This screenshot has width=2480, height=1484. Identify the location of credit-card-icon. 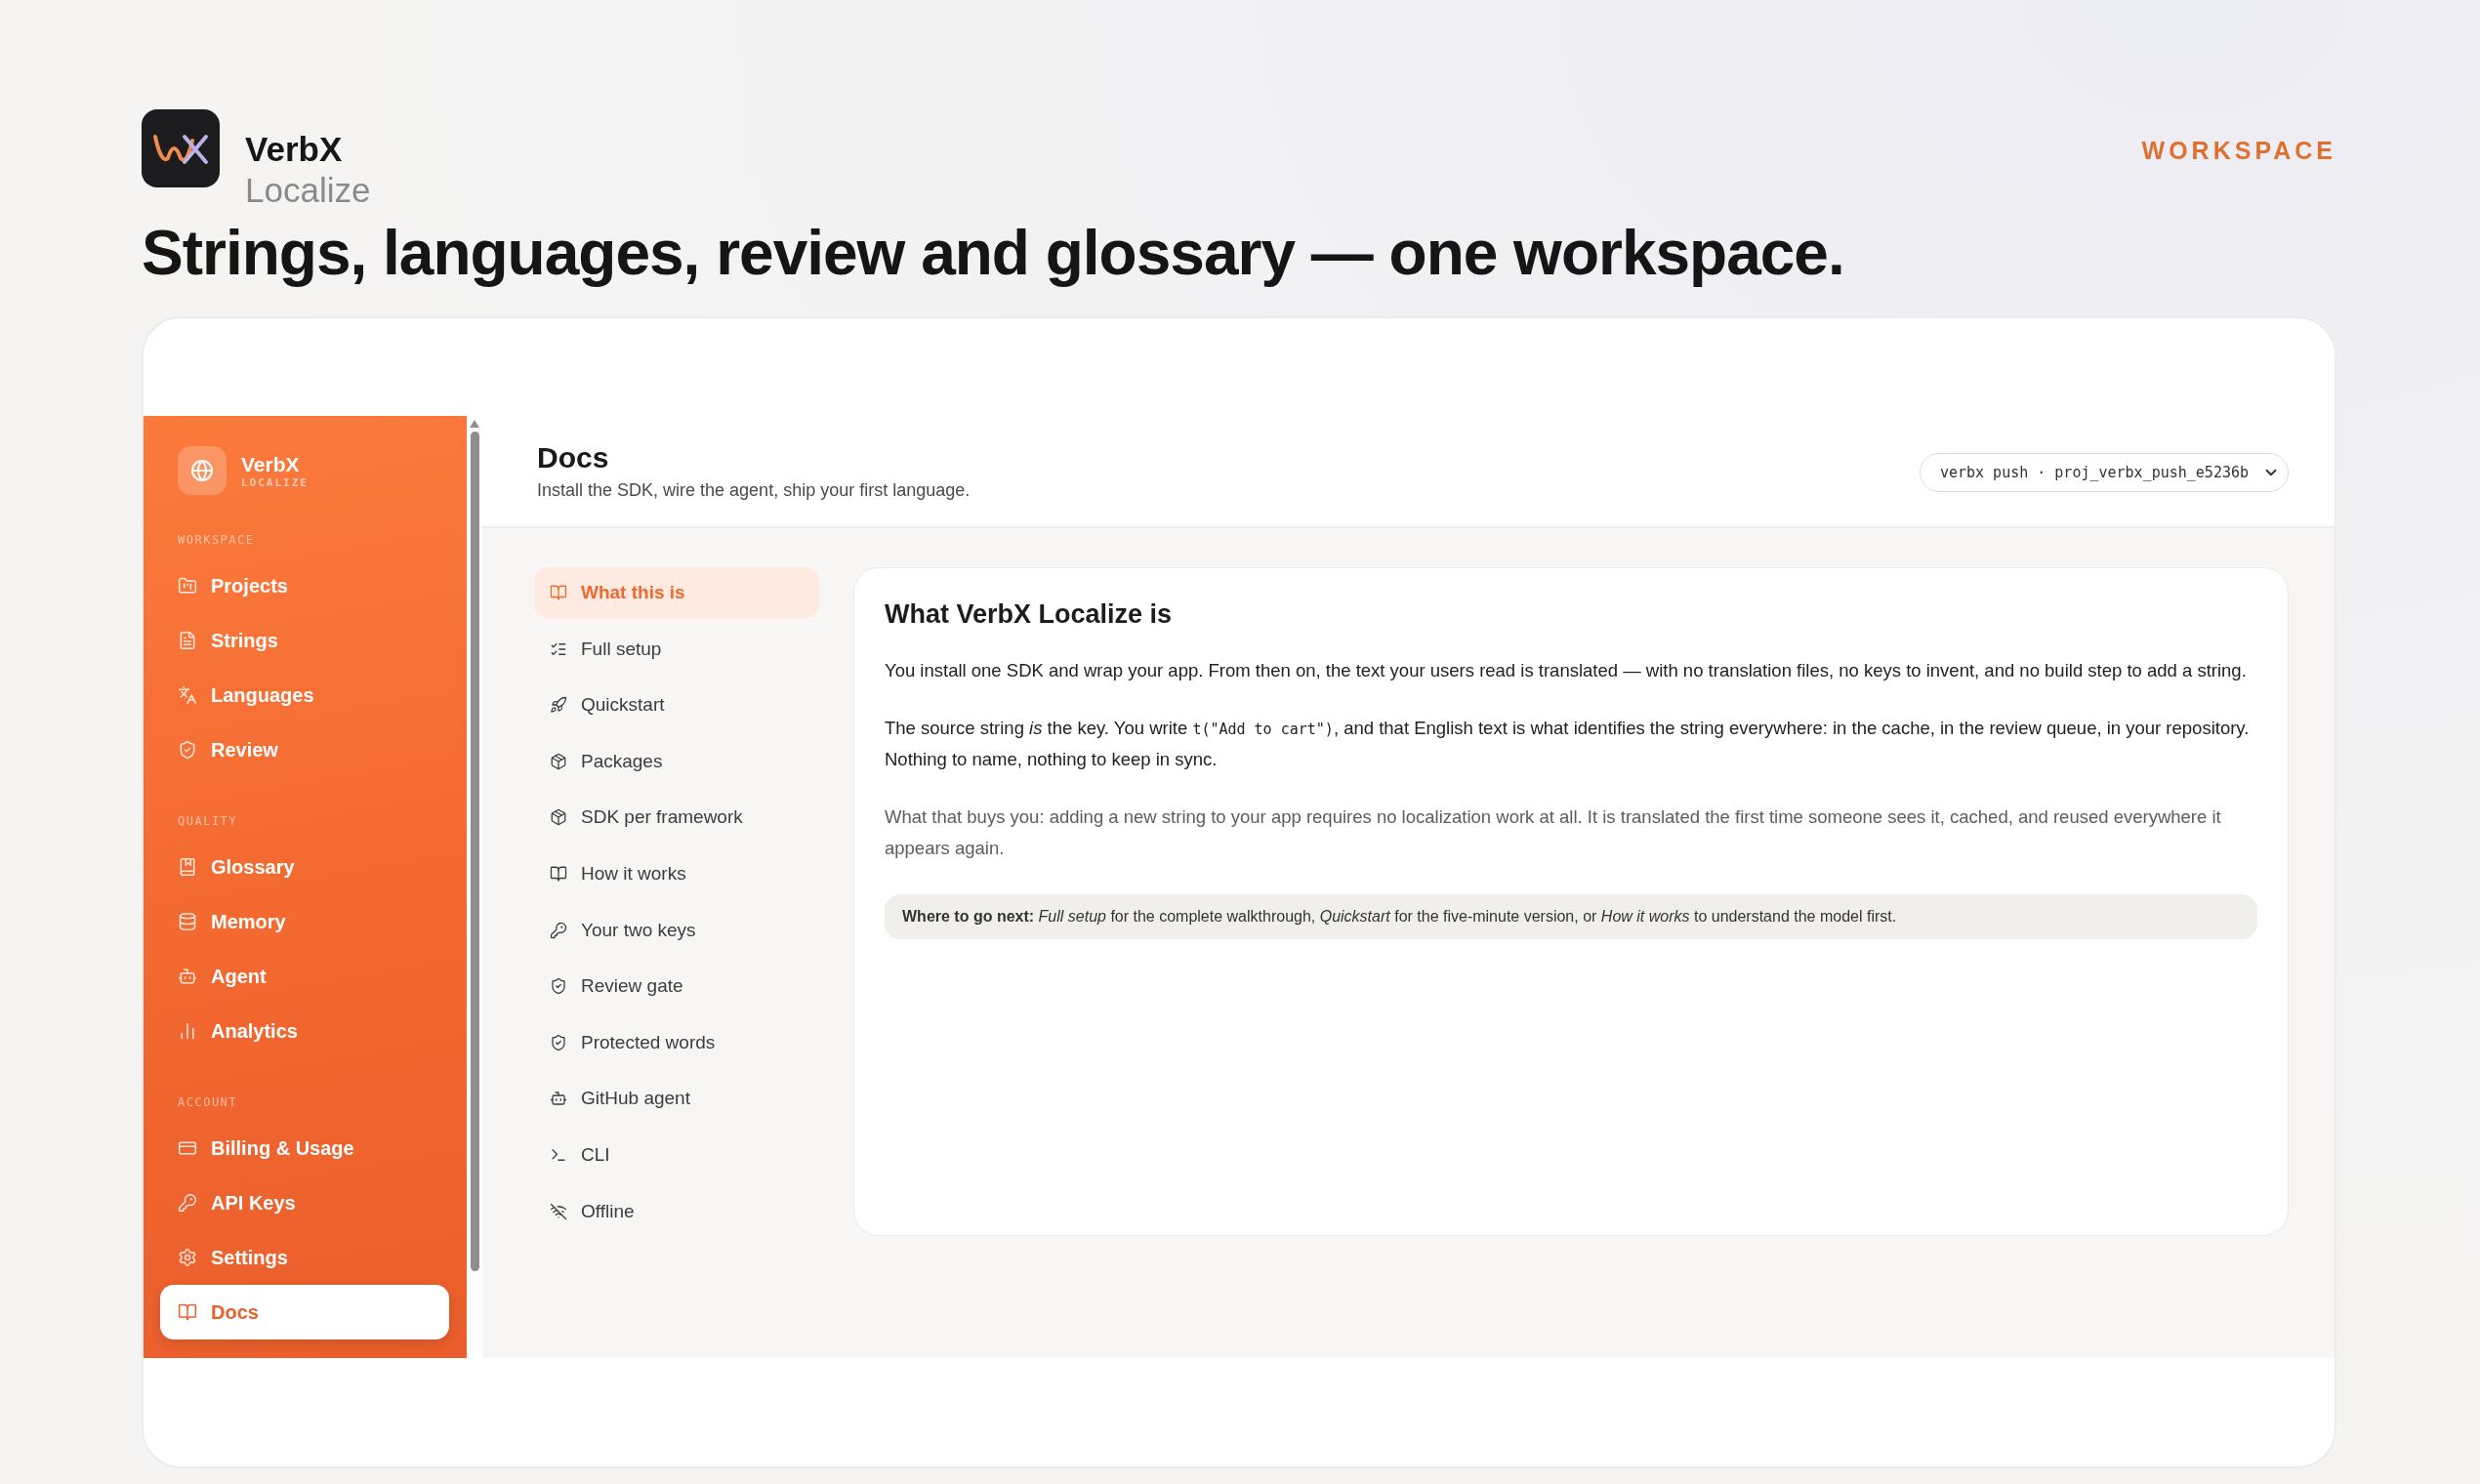
(187, 1148).